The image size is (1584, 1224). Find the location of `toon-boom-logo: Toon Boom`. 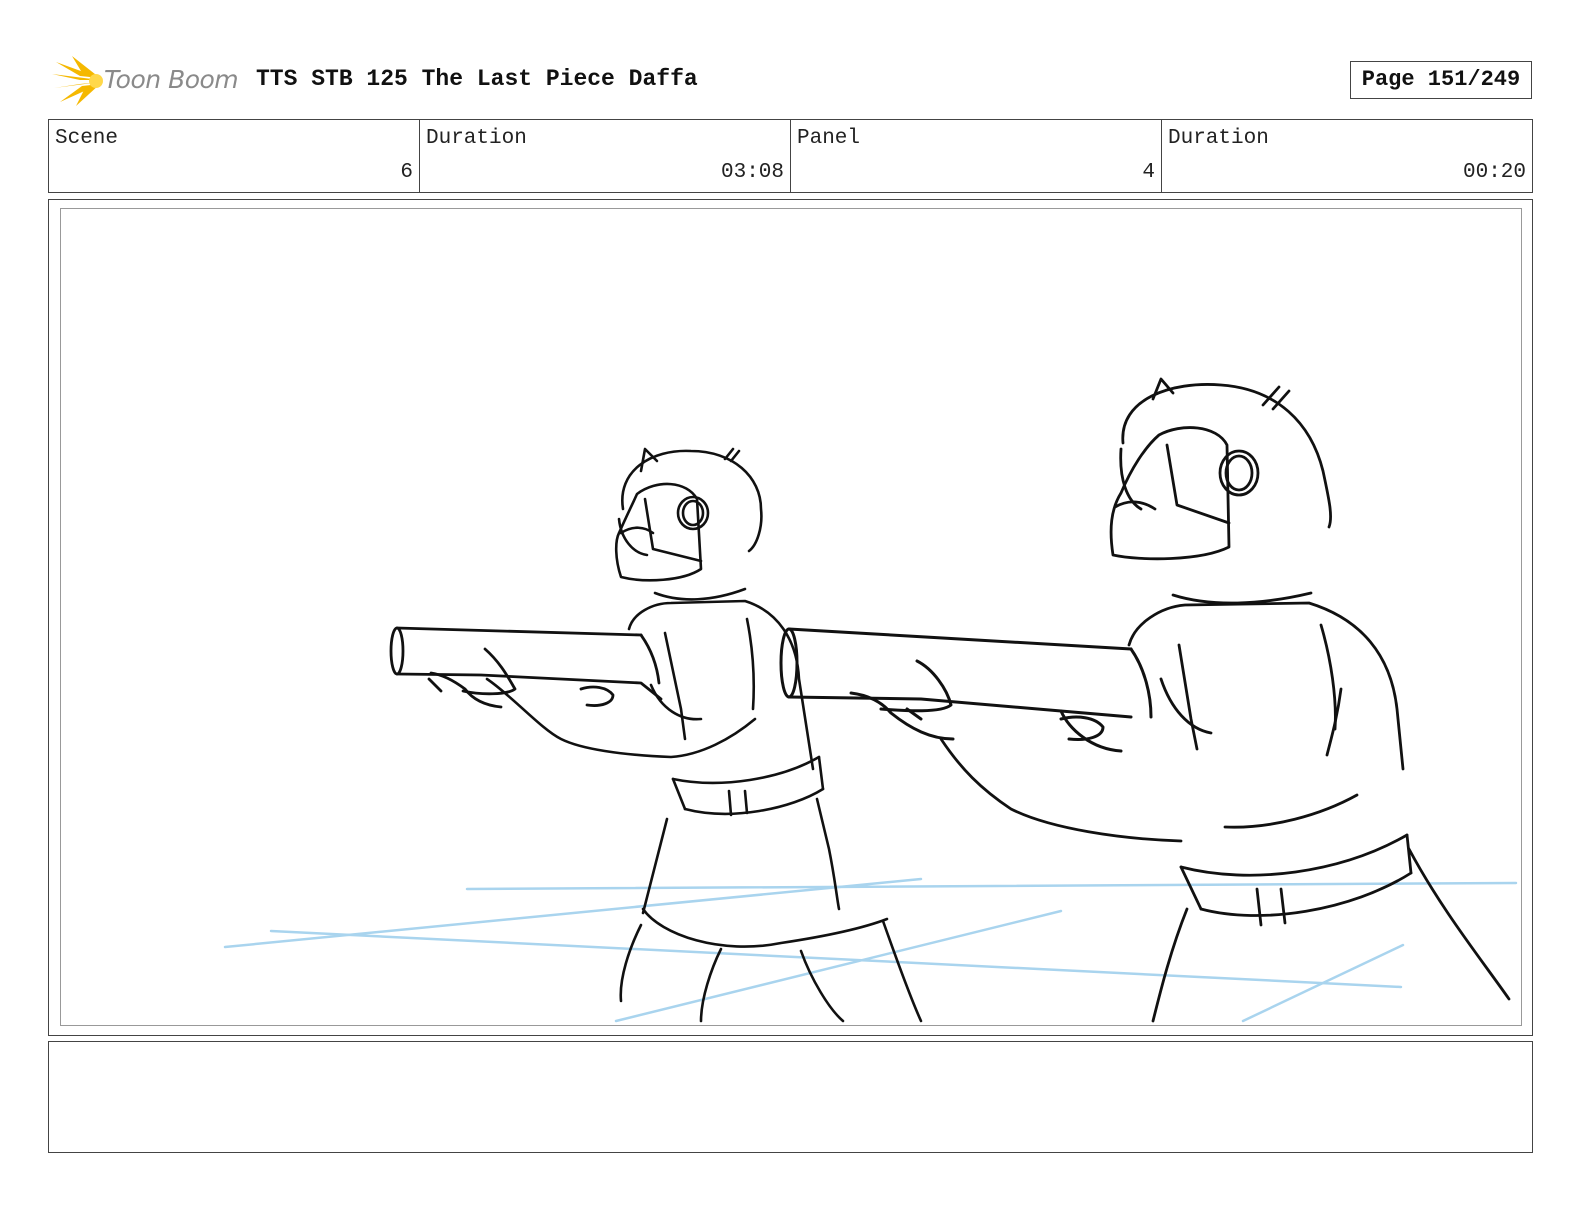

toon-boom-logo: Toon Boom is located at coordinates (145, 80).